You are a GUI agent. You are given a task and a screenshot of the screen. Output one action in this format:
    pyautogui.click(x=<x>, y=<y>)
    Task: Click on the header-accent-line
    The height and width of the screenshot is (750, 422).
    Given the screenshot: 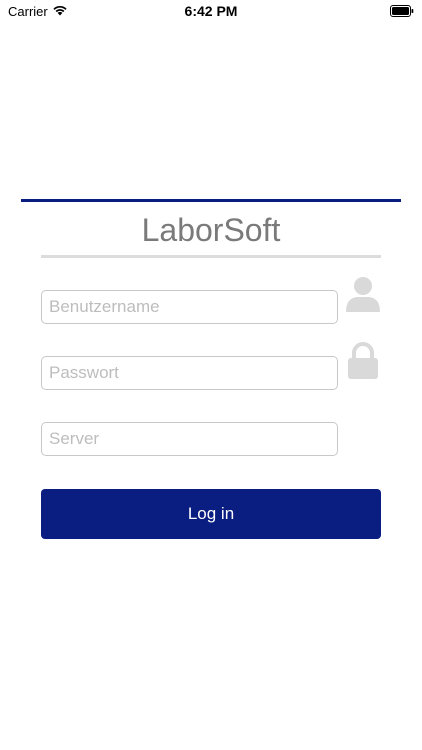 What is the action you would take?
    pyautogui.click(x=211, y=200)
    